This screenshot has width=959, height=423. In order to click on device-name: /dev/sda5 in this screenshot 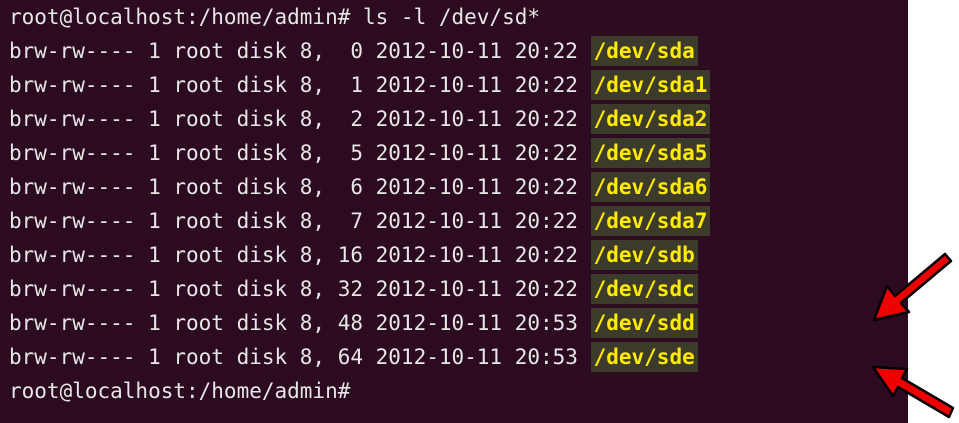, I will do `click(650, 153)`.